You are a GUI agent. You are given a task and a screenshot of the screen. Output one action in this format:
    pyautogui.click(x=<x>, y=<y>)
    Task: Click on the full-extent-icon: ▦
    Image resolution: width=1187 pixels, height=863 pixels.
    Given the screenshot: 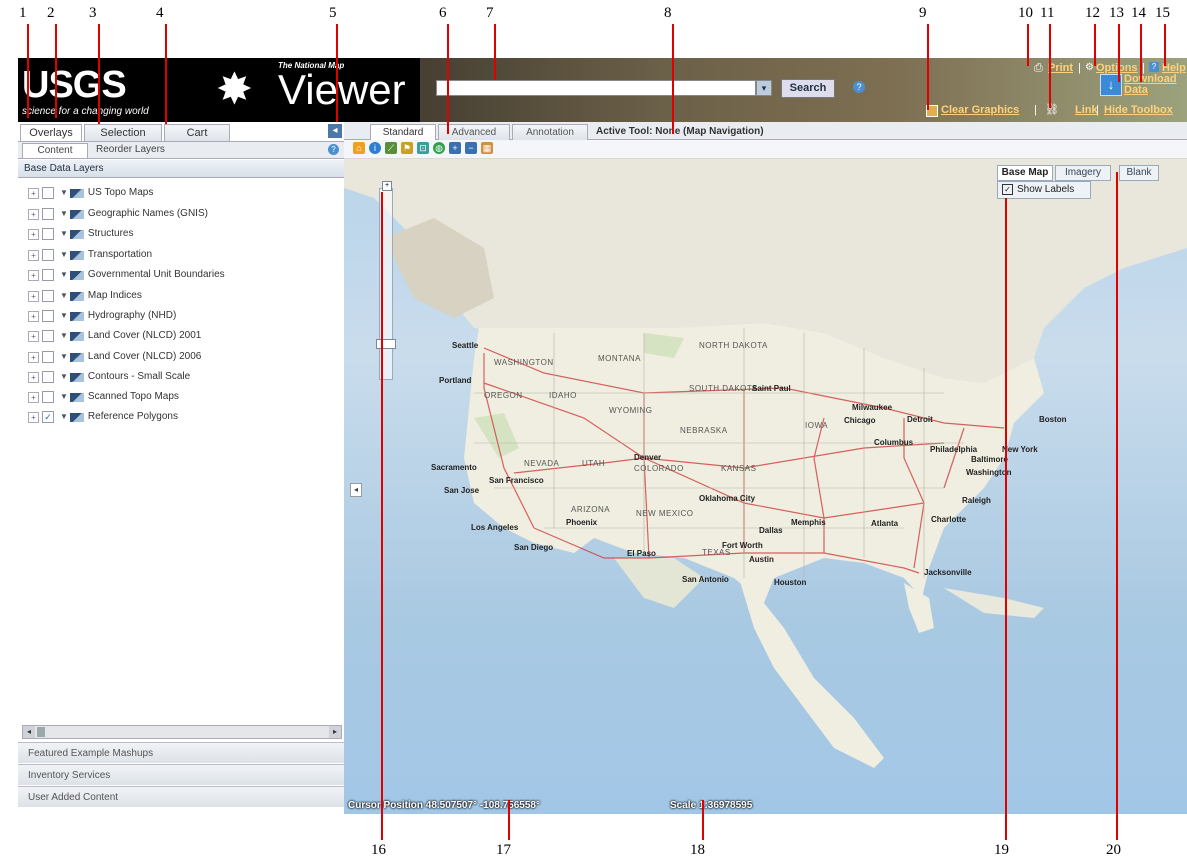 What is the action you would take?
    pyautogui.click(x=487, y=148)
    